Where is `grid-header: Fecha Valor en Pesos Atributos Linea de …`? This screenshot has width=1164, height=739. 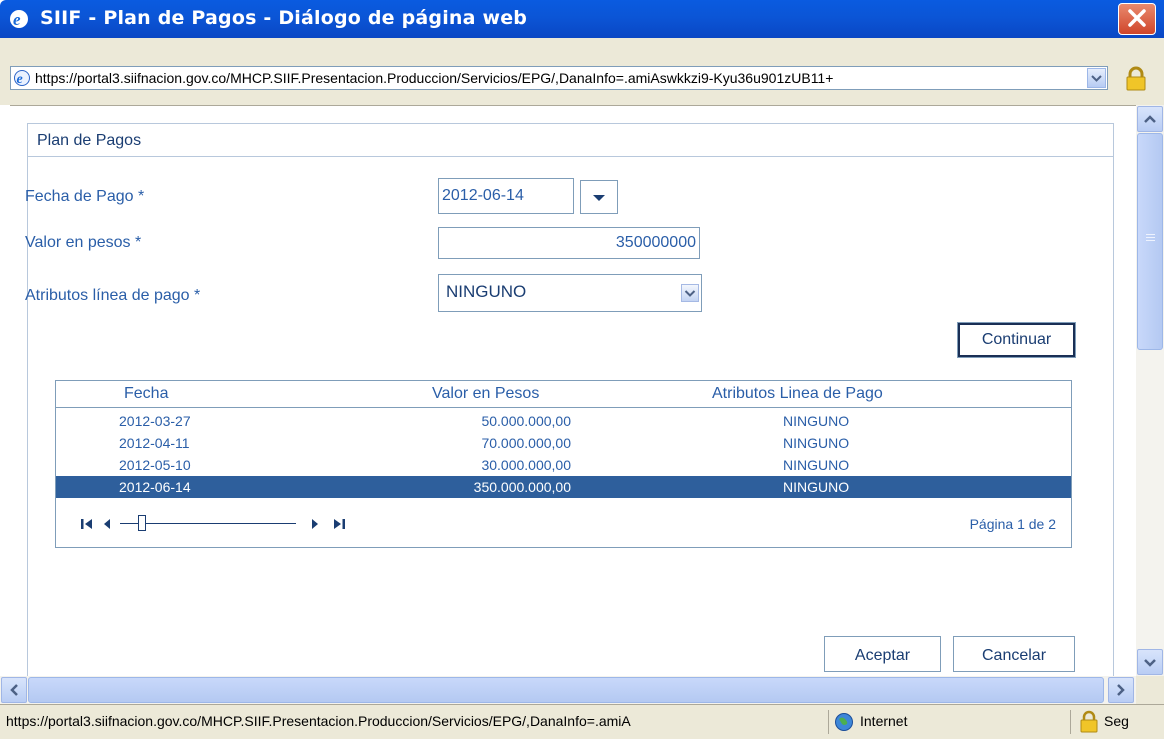 grid-header: Fecha Valor en Pesos Atributos Linea de … is located at coordinates (563, 394).